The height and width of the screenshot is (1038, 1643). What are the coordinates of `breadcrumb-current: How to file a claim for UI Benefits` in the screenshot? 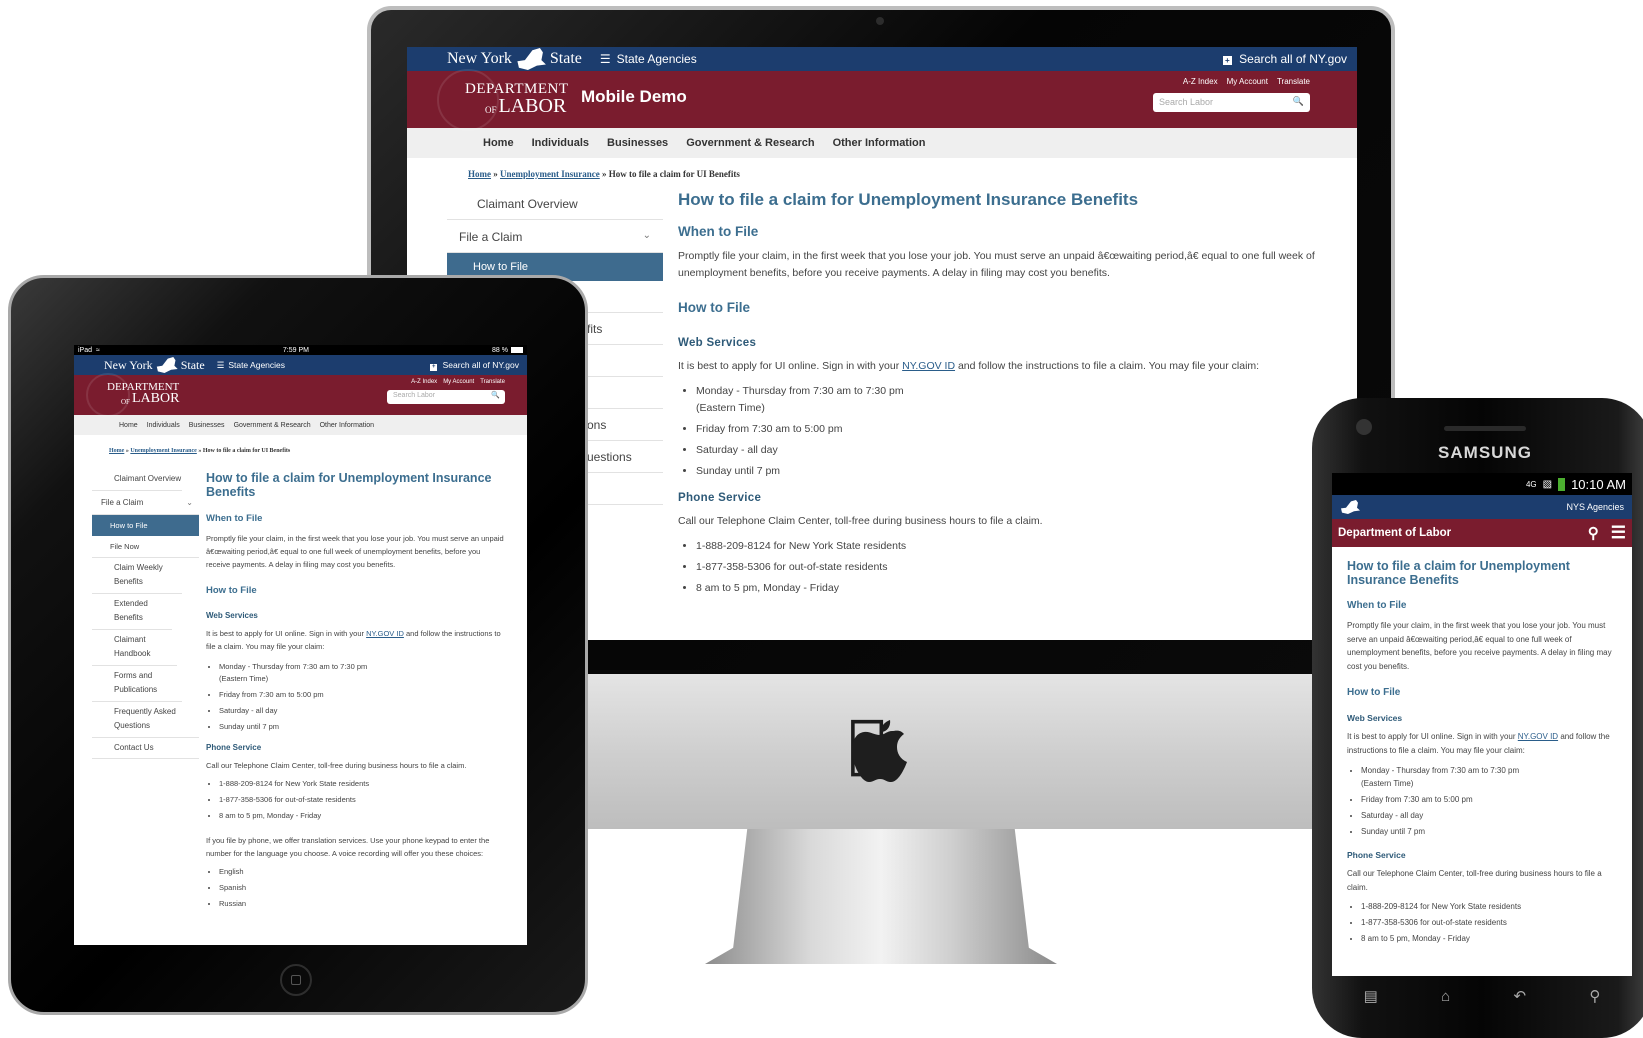 It's located at (246, 451).